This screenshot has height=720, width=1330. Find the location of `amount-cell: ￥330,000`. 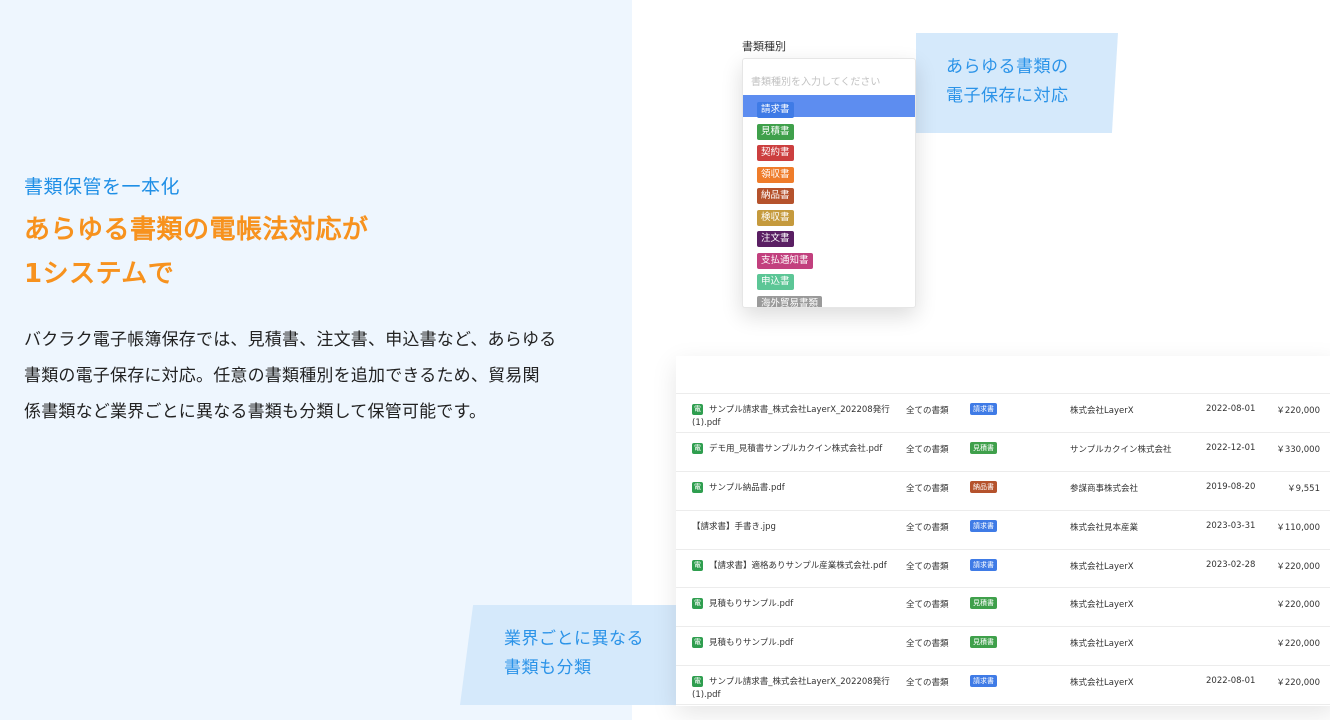

amount-cell: ￥330,000 is located at coordinates (1298, 449).